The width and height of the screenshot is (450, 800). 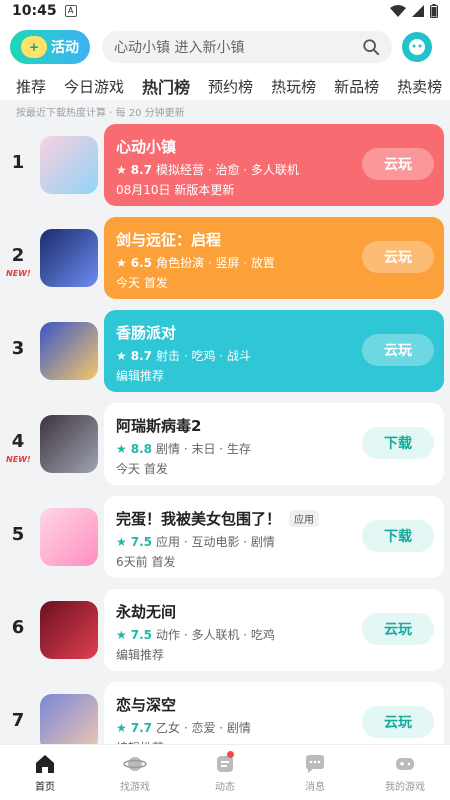 I want to click on nav-item-2: 动态, so click(x=225, y=772).